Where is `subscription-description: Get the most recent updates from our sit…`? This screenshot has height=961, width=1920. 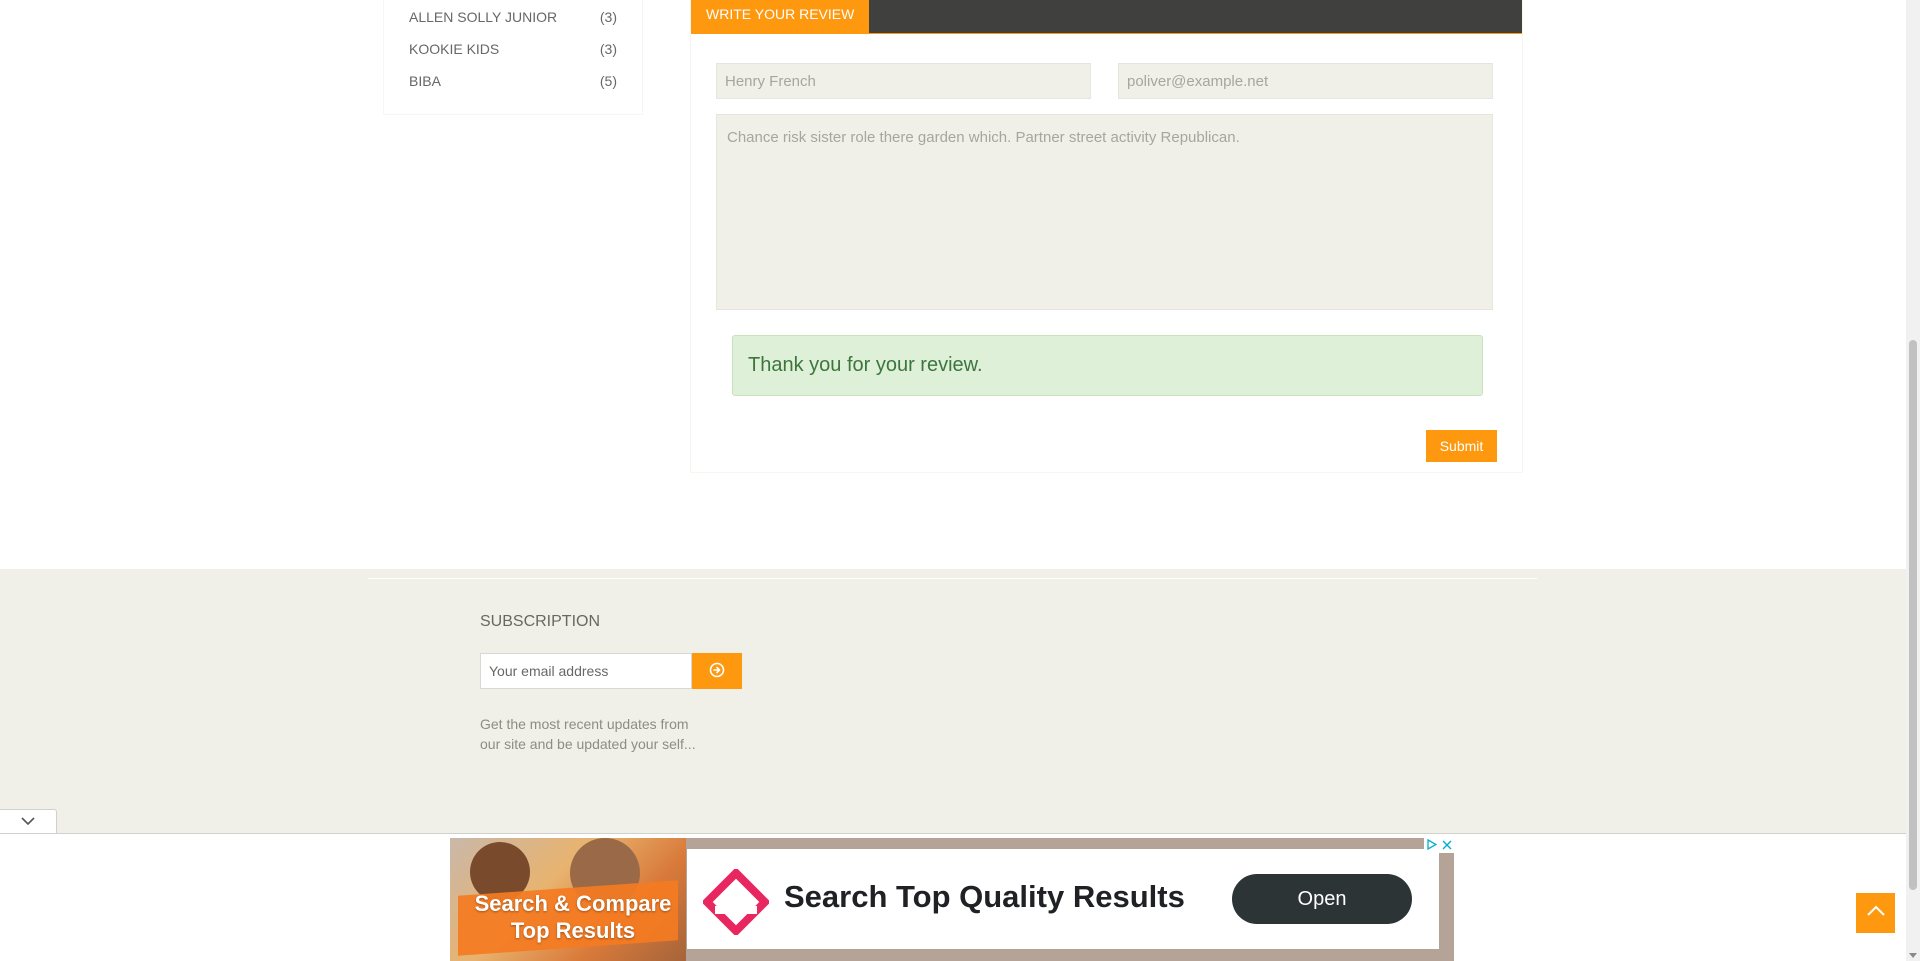
subscription-description: Get the most recent updates from our sit… is located at coordinates (588, 734).